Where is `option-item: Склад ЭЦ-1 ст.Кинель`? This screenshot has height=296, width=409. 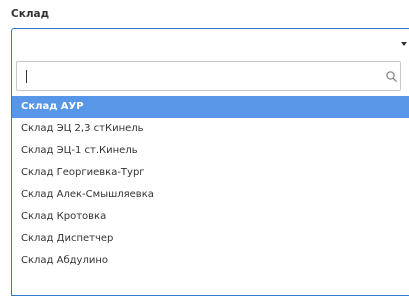 option-item: Склад ЭЦ-1 ст.Кинель is located at coordinates (210, 151).